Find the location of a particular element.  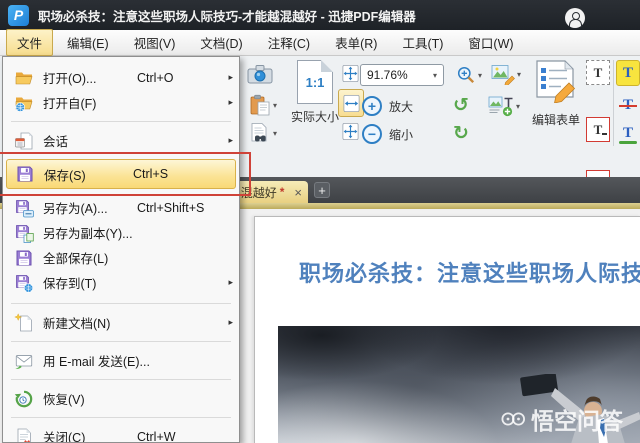

watermark-text: 悟空问答 is located at coordinates (577, 421).